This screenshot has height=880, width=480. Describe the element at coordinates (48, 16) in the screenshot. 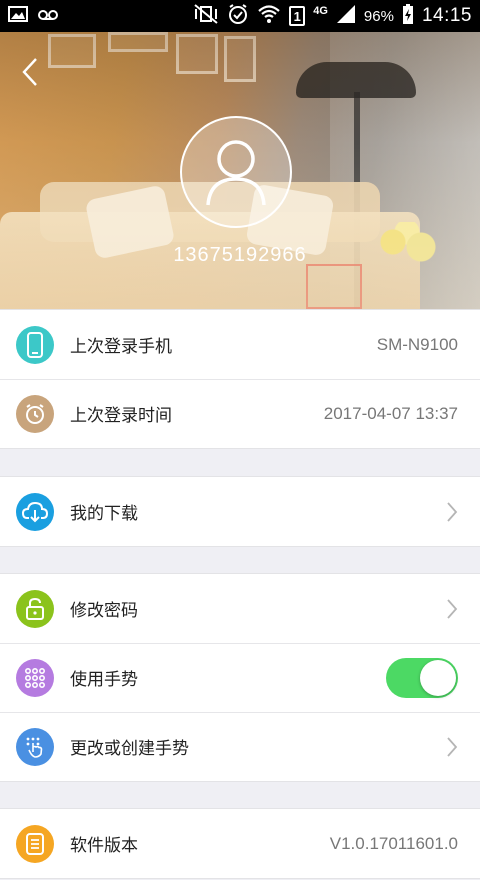

I see `voicemail-notification-icon` at that location.